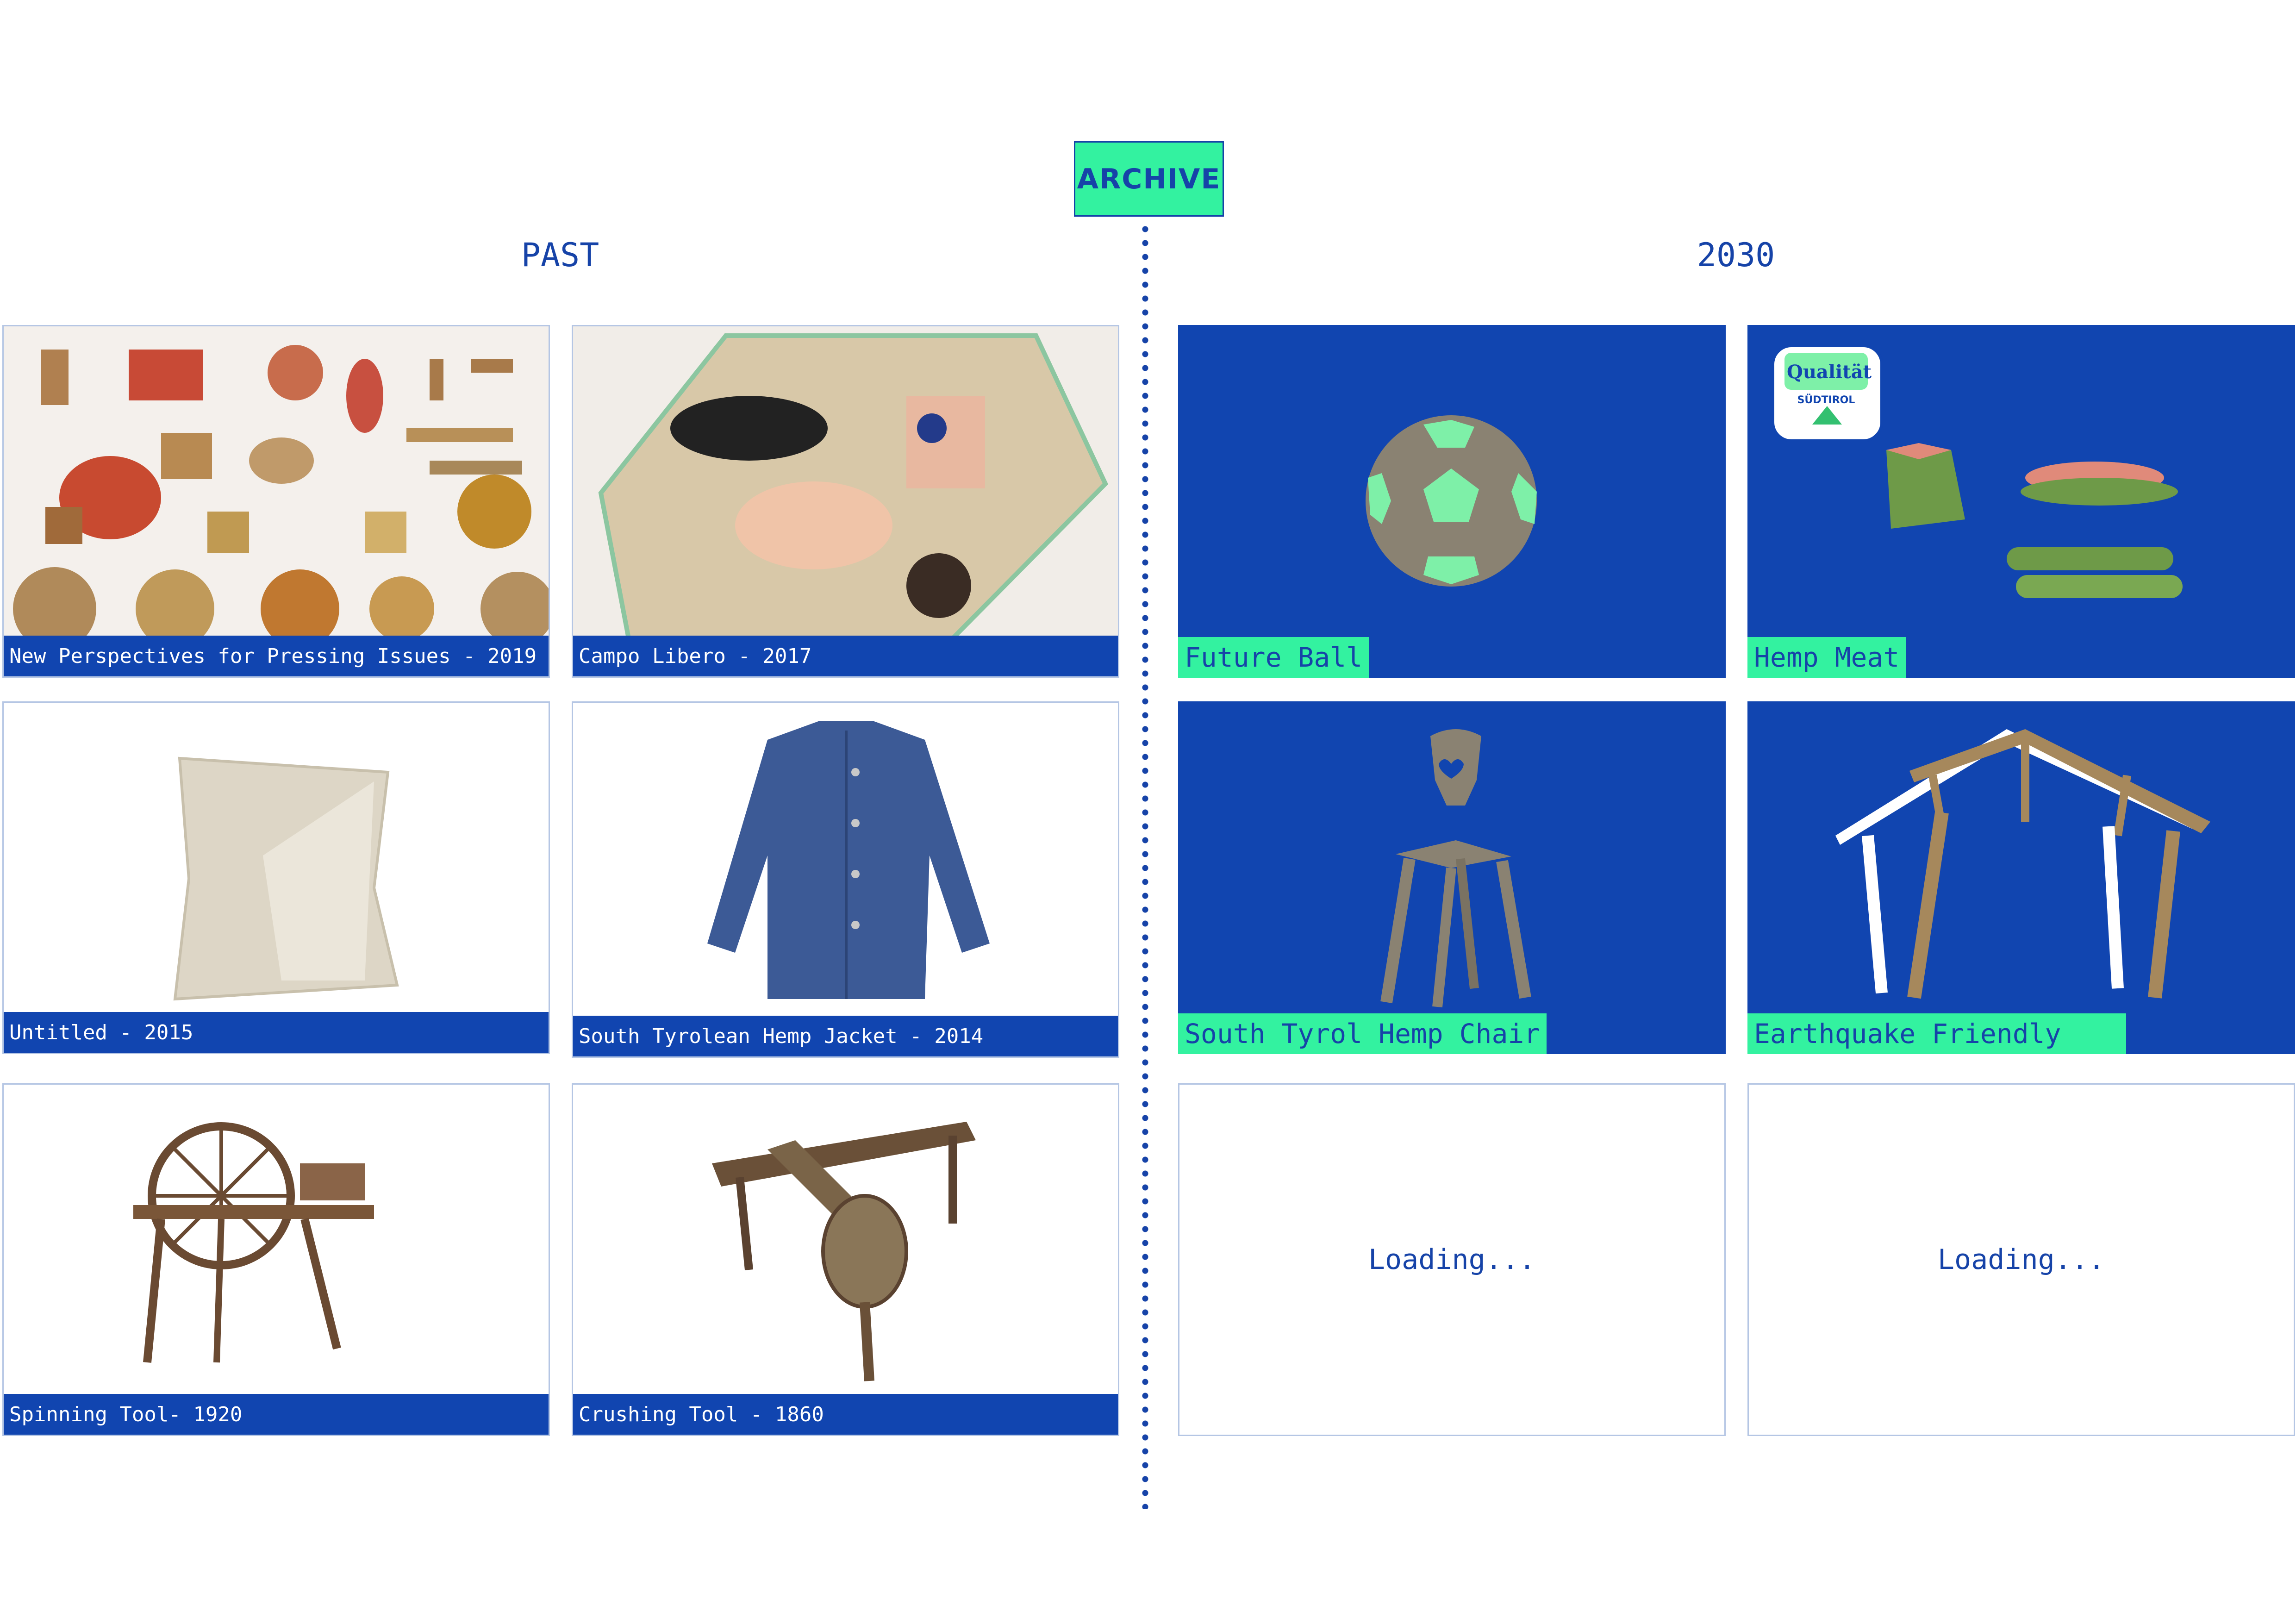 Image resolution: width=2296 pixels, height=1624 pixels. What do you see at coordinates (1829, 372) in the screenshot?
I see `quality-badge-title: Qualität` at bounding box center [1829, 372].